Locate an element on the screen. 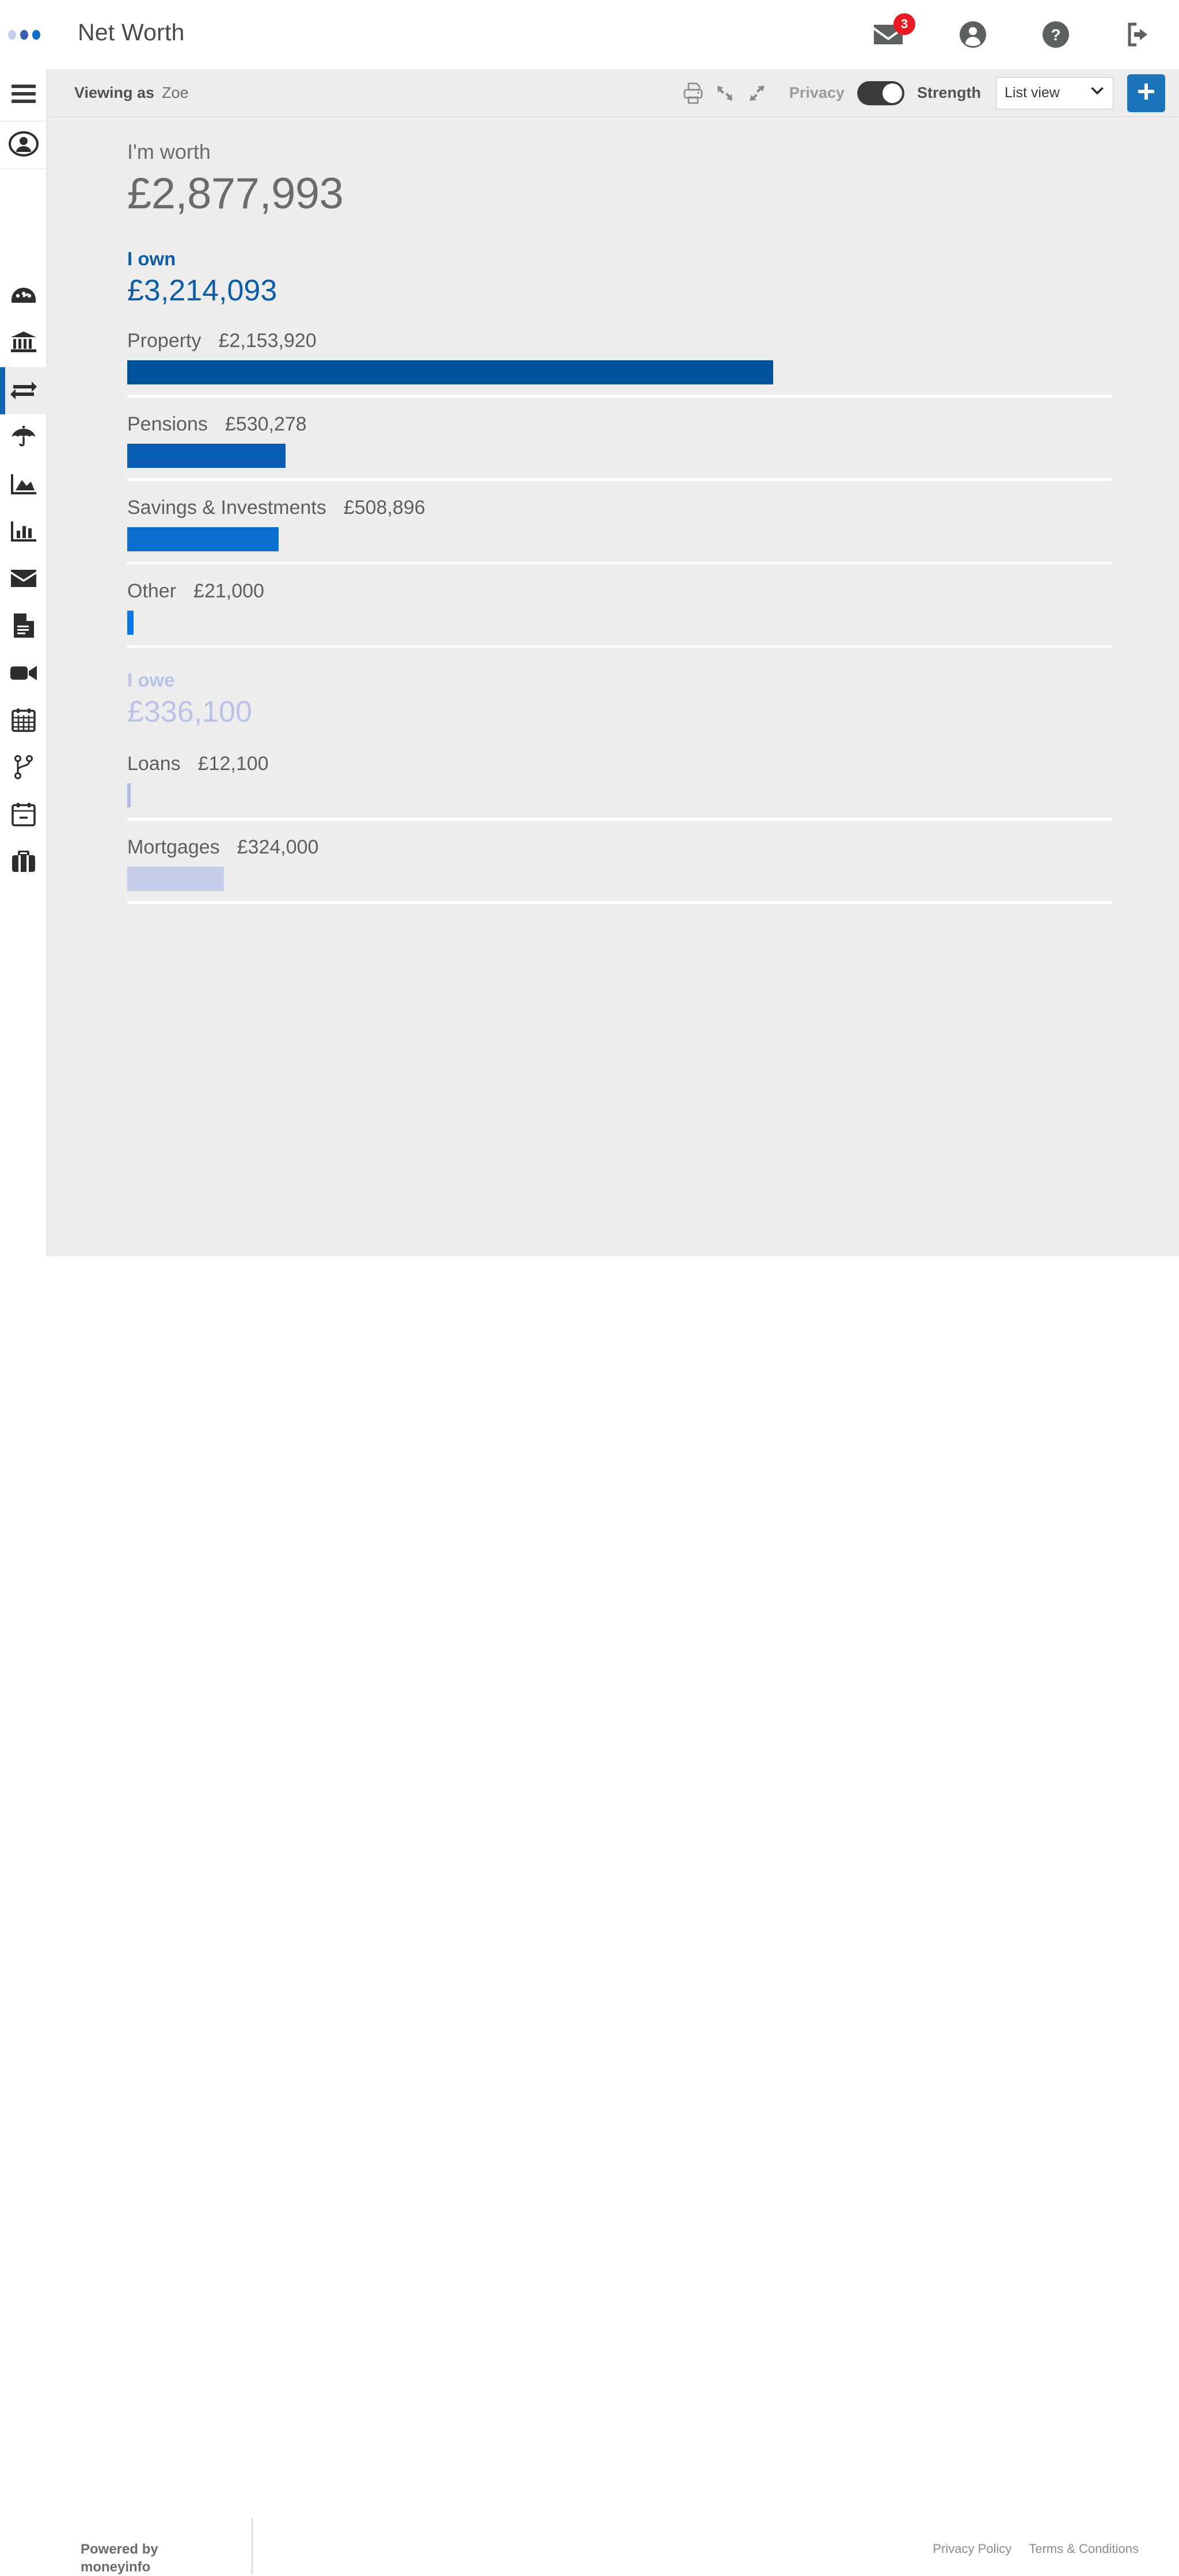  footer-links: Privacy Policy Terms & Conditions is located at coordinates (1036, 2548).